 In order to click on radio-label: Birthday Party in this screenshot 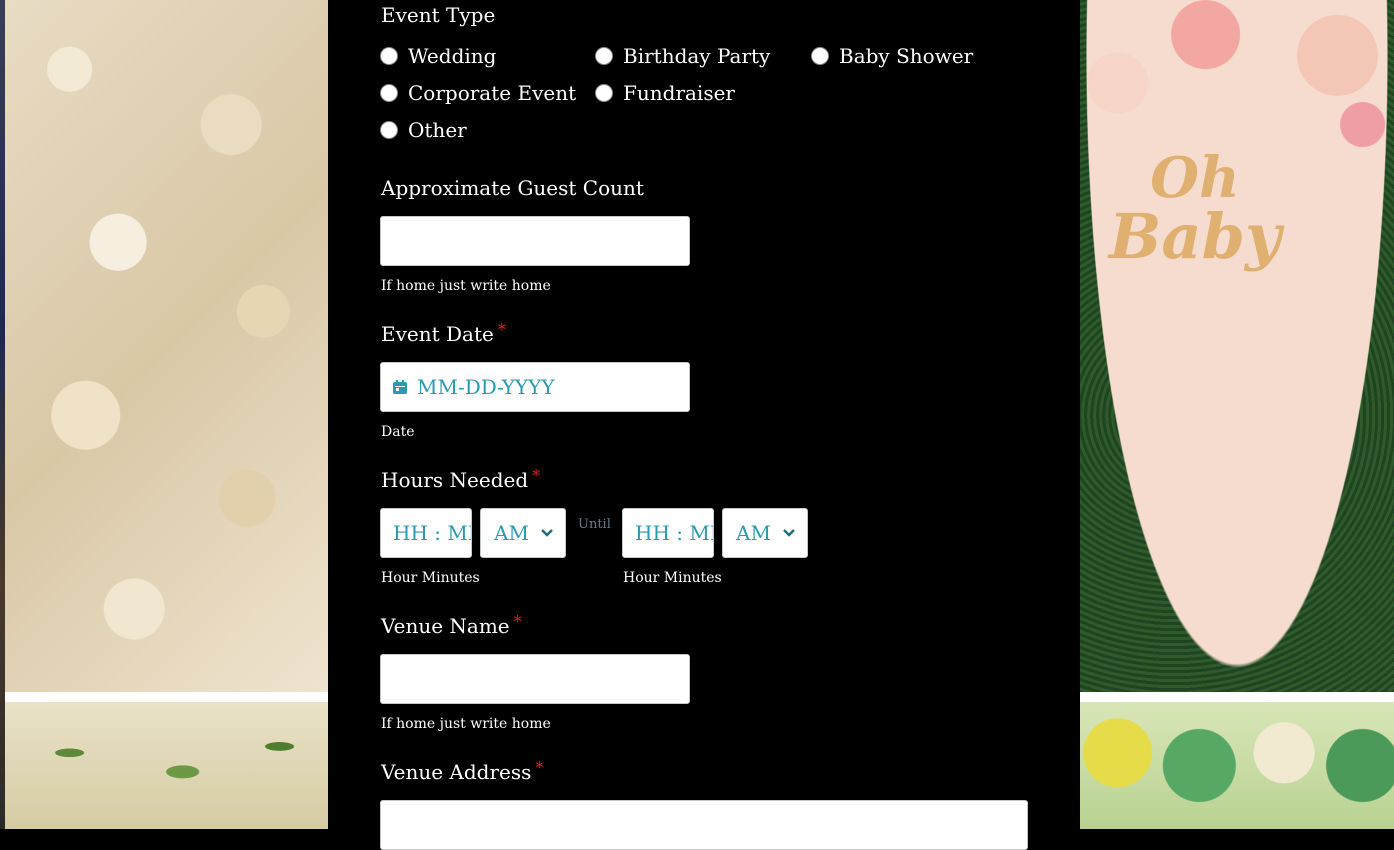, I will do `click(697, 56)`.